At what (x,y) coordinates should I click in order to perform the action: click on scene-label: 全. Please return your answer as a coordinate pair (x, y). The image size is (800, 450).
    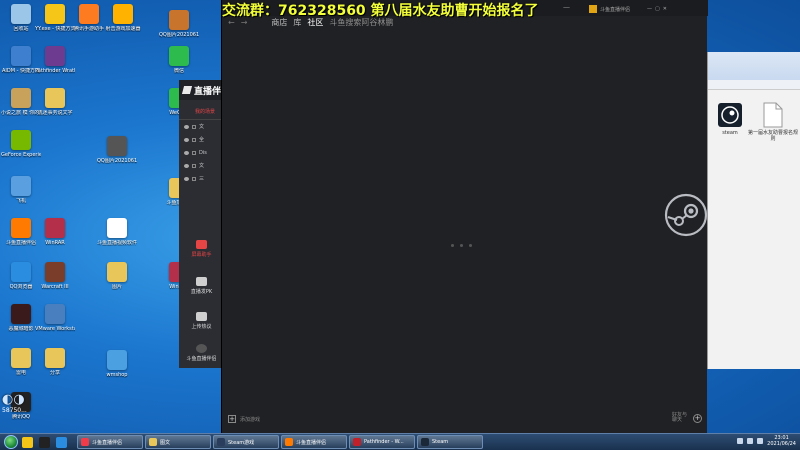
    Looking at the image, I should click on (202, 140).